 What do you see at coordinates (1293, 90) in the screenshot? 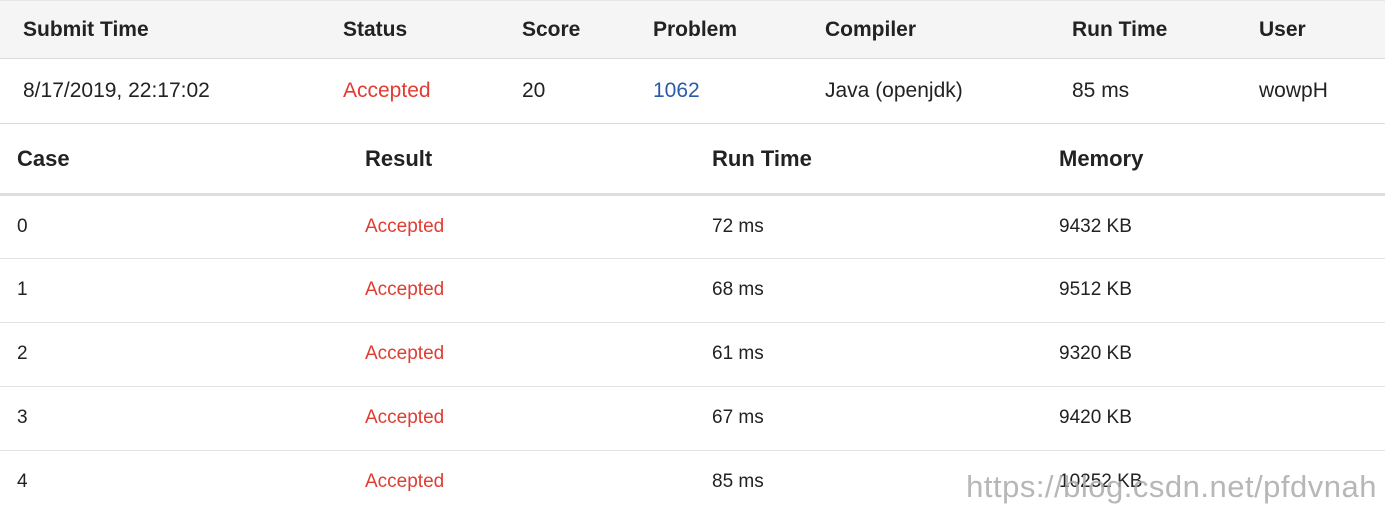
I see `user: wowpH` at bounding box center [1293, 90].